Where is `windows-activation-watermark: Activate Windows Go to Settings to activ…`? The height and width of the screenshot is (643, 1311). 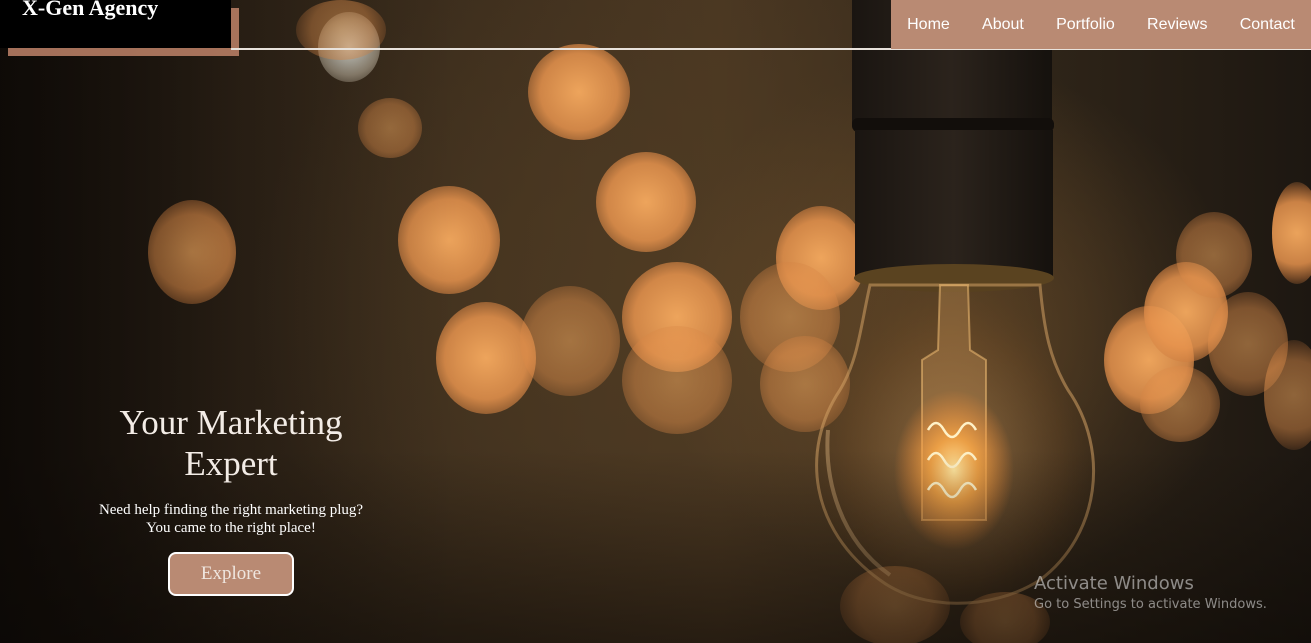 windows-activation-watermark: Activate Windows Go to Settings to activ… is located at coordinates (1150, 593).